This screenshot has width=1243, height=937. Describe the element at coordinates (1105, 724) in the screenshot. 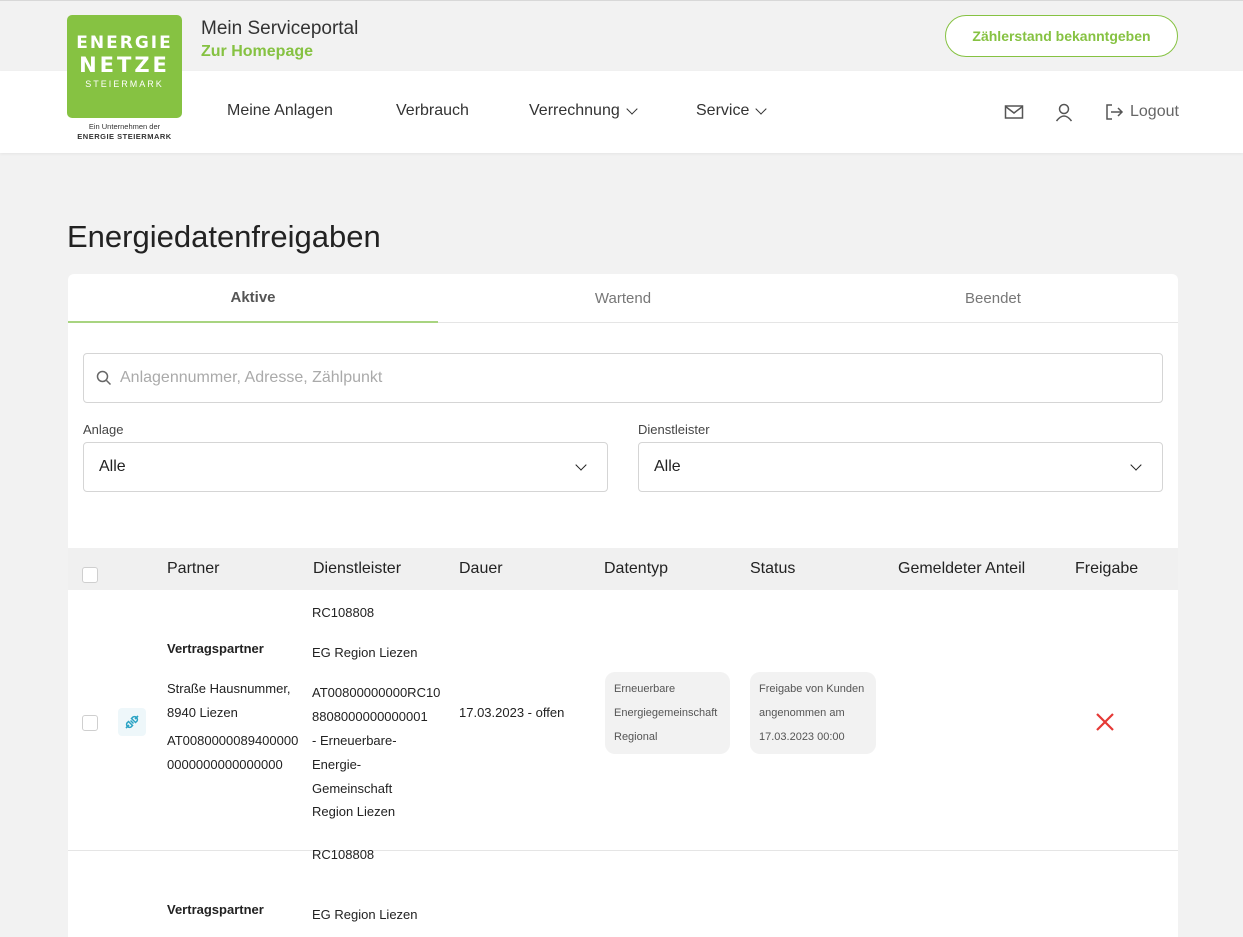

I see `revoke-close-icon` at that location.